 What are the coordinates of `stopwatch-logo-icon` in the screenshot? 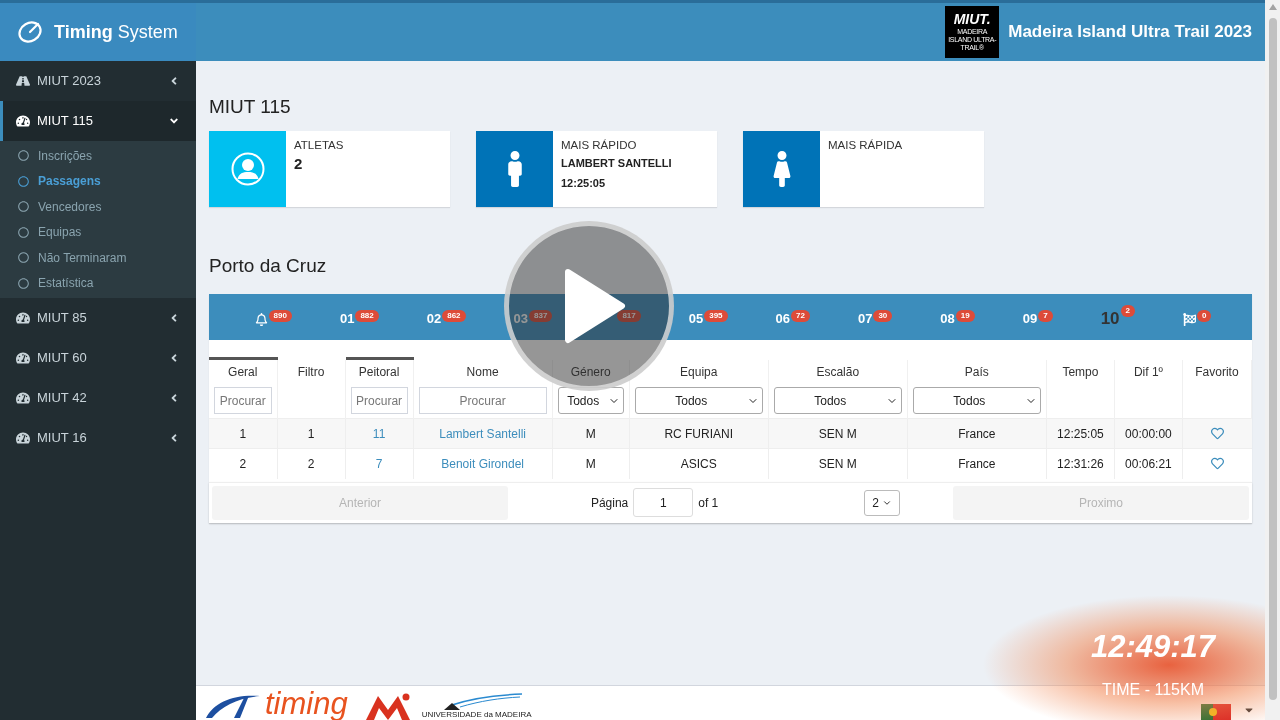 It's located at (30, 32).